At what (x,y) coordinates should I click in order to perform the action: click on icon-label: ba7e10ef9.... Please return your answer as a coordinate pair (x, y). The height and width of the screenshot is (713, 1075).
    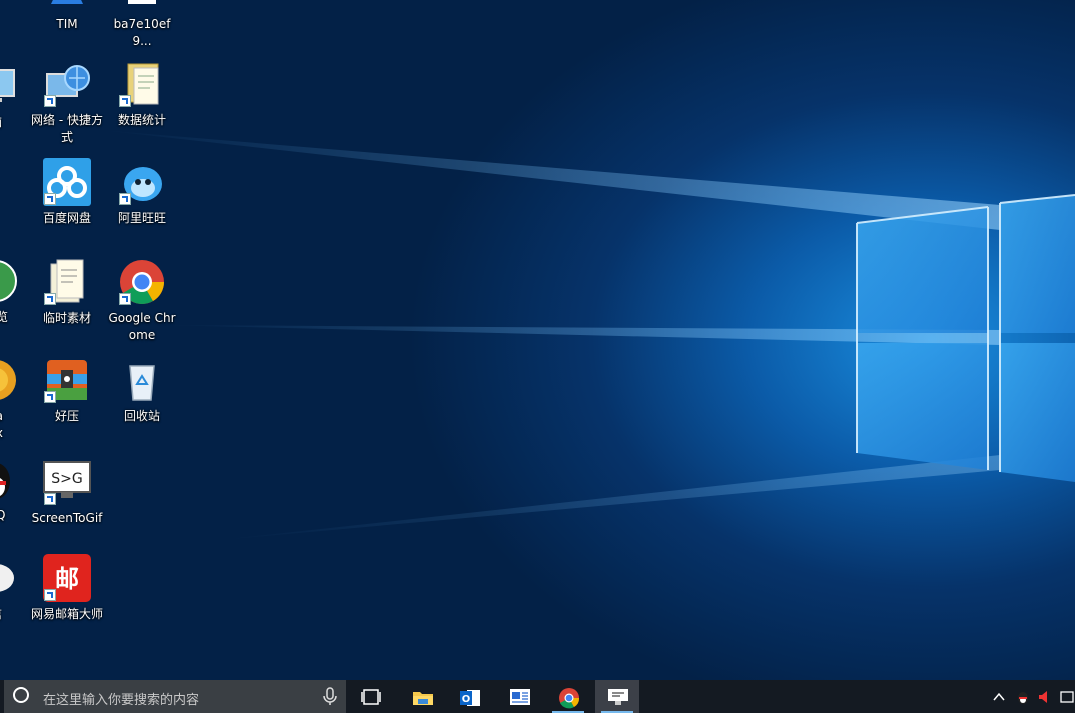
    Looking at the image, I should click on (142, 32).